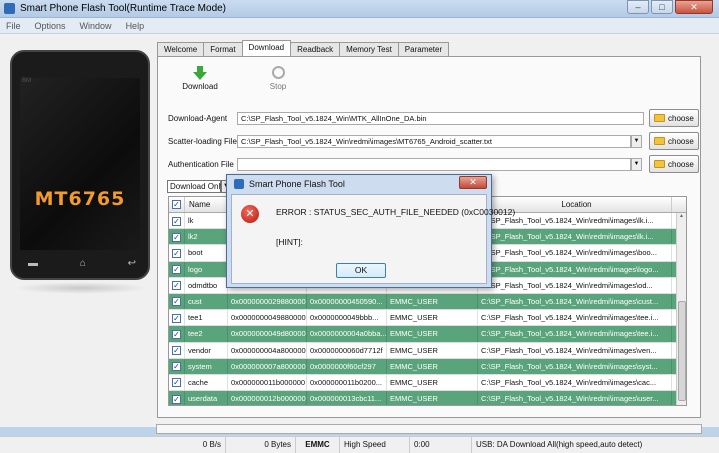 The image size is (719, 453). What do you see at coordinates (195, 186) in the screenshot?
I see `mode-select: Download Only` at bounding box center [195, 186].